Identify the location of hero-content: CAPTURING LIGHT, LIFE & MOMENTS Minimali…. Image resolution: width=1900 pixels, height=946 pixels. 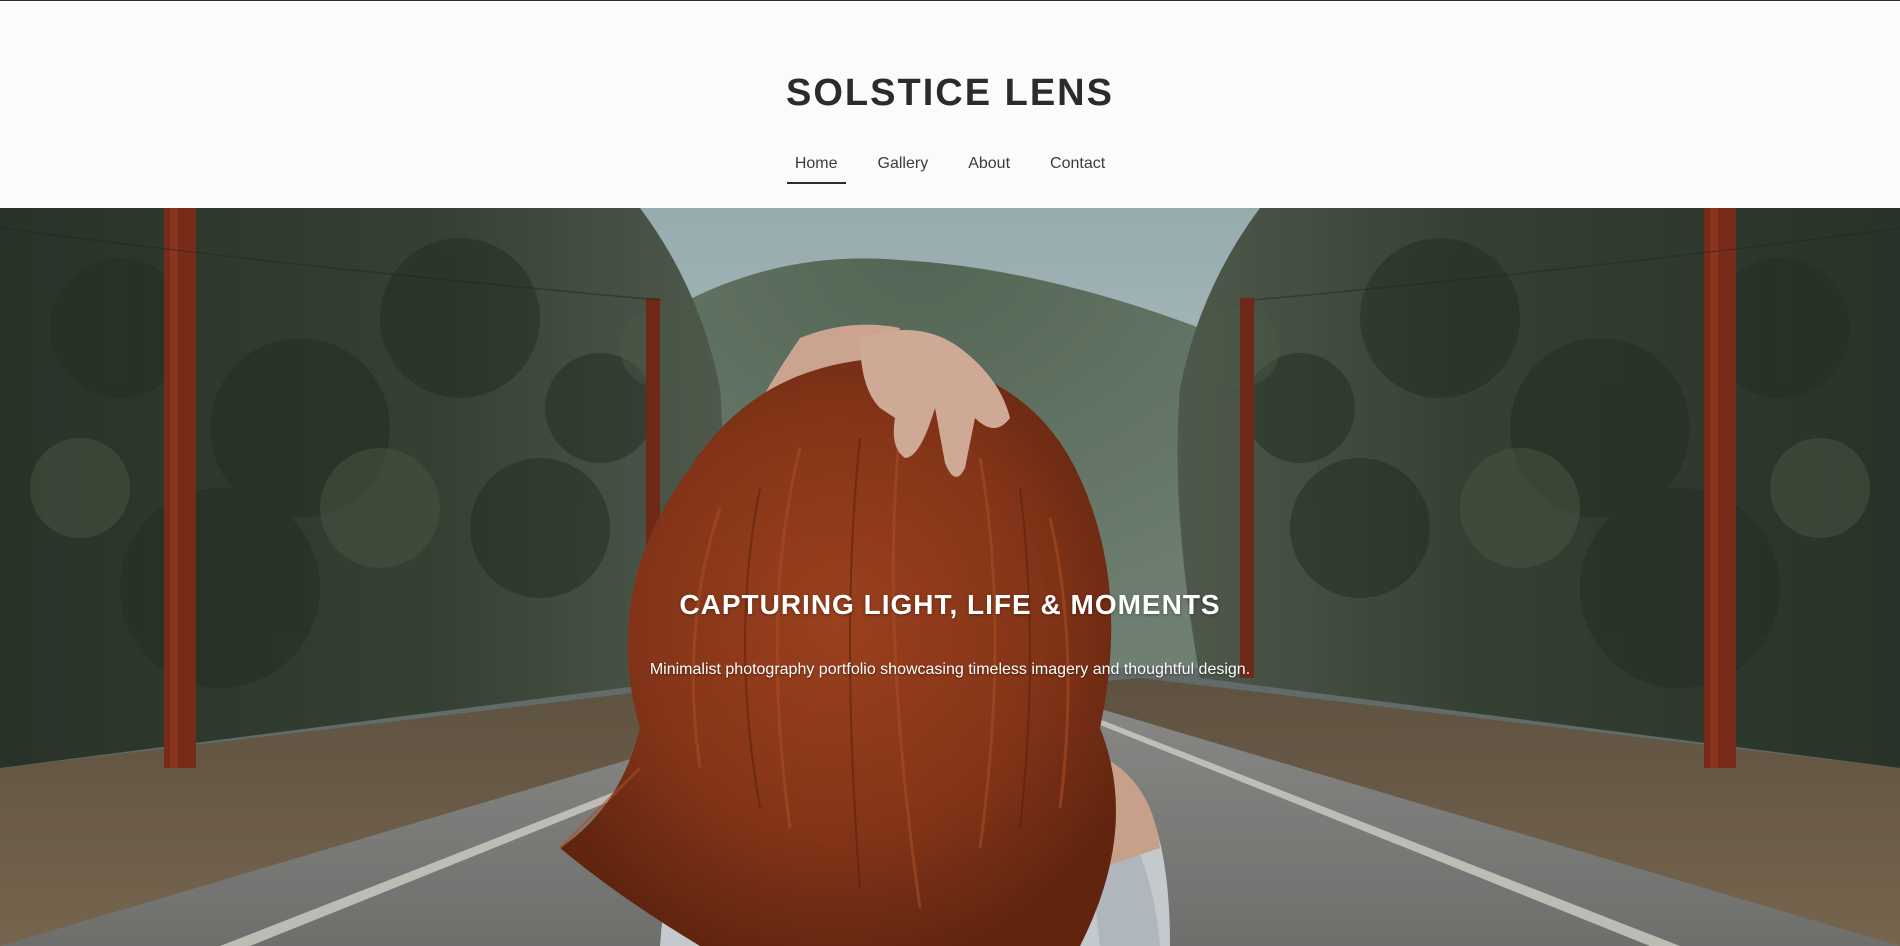
(950, 634).